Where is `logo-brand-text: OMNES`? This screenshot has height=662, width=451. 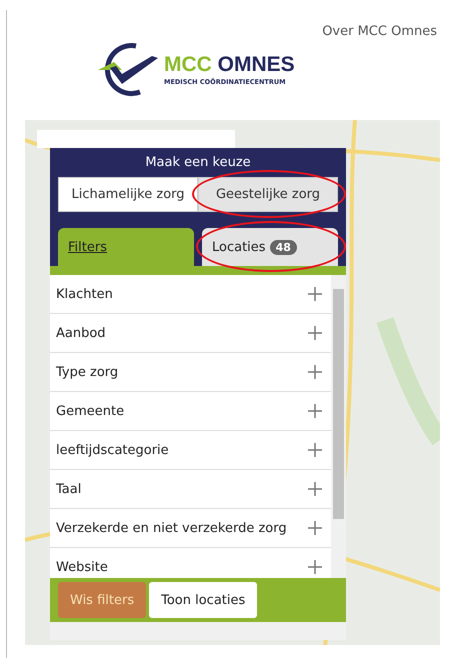 logo-brand-text: OMNES is located at coordinates (256, 64).